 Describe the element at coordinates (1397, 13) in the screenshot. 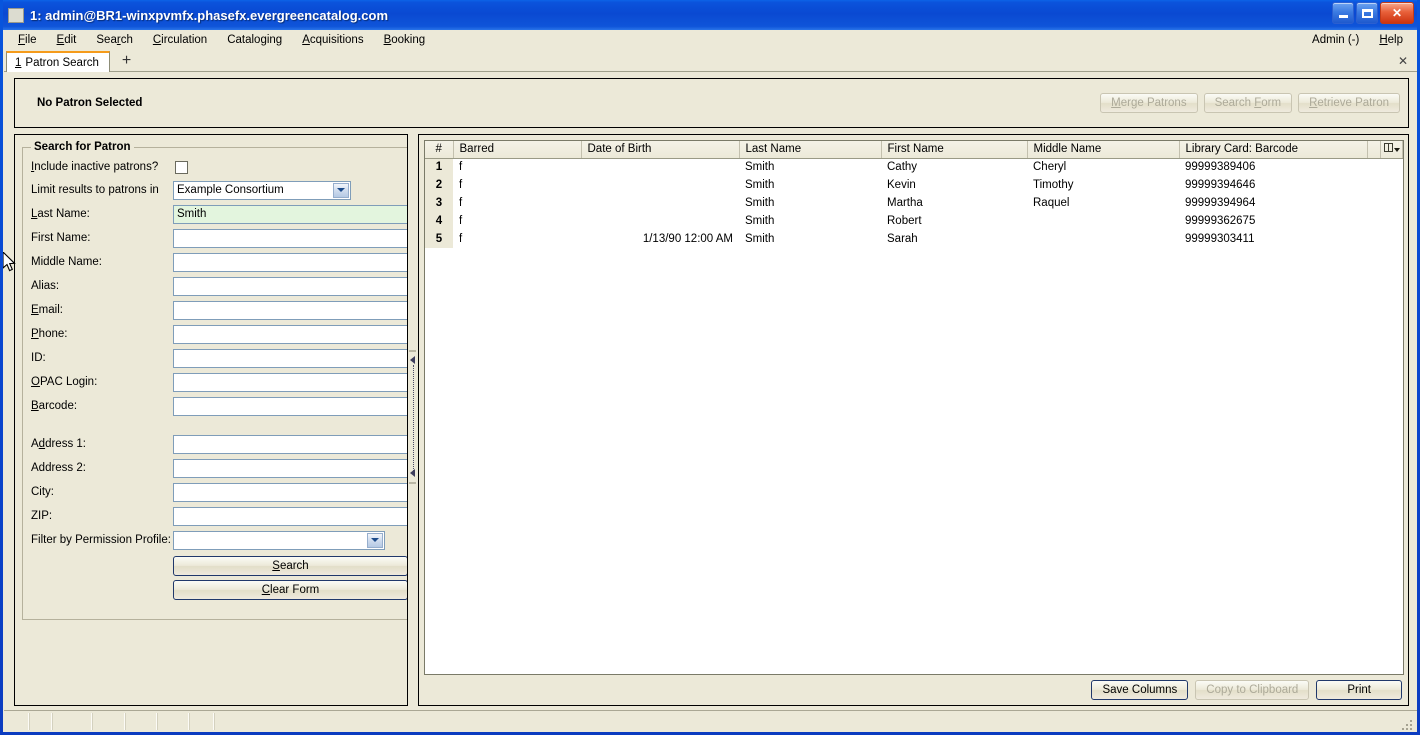

I see `close-button: ✕` at that location.